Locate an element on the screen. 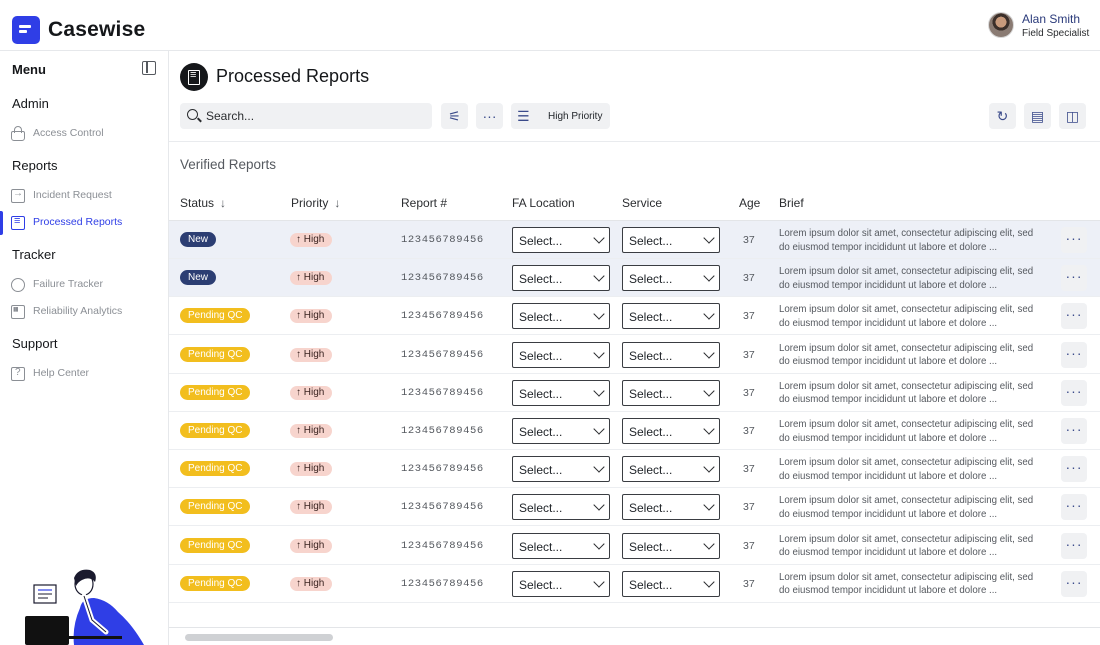 Image resolution: width=1100 pixels, height=645 pixels. scrollbar-thumb is located at coordinates (259, 637).